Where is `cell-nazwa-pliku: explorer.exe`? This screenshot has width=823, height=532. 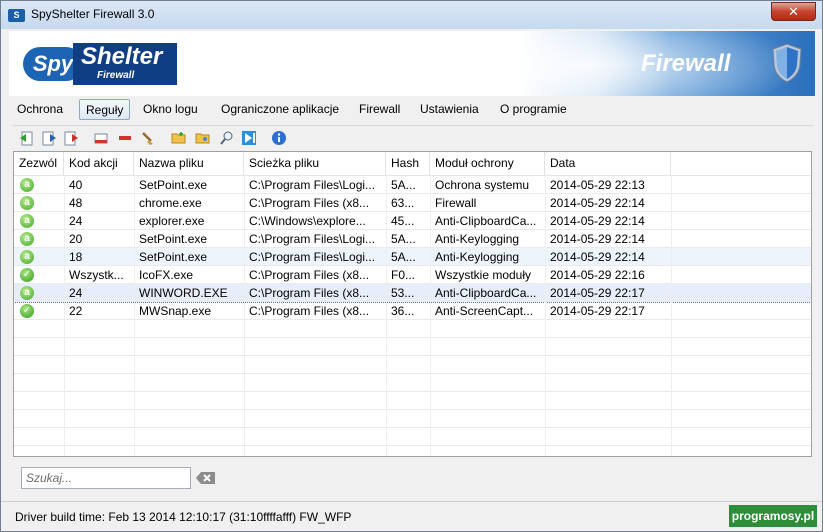
cell-nazwa-pliku: explorer.exe is located at coordinates (172, 221).